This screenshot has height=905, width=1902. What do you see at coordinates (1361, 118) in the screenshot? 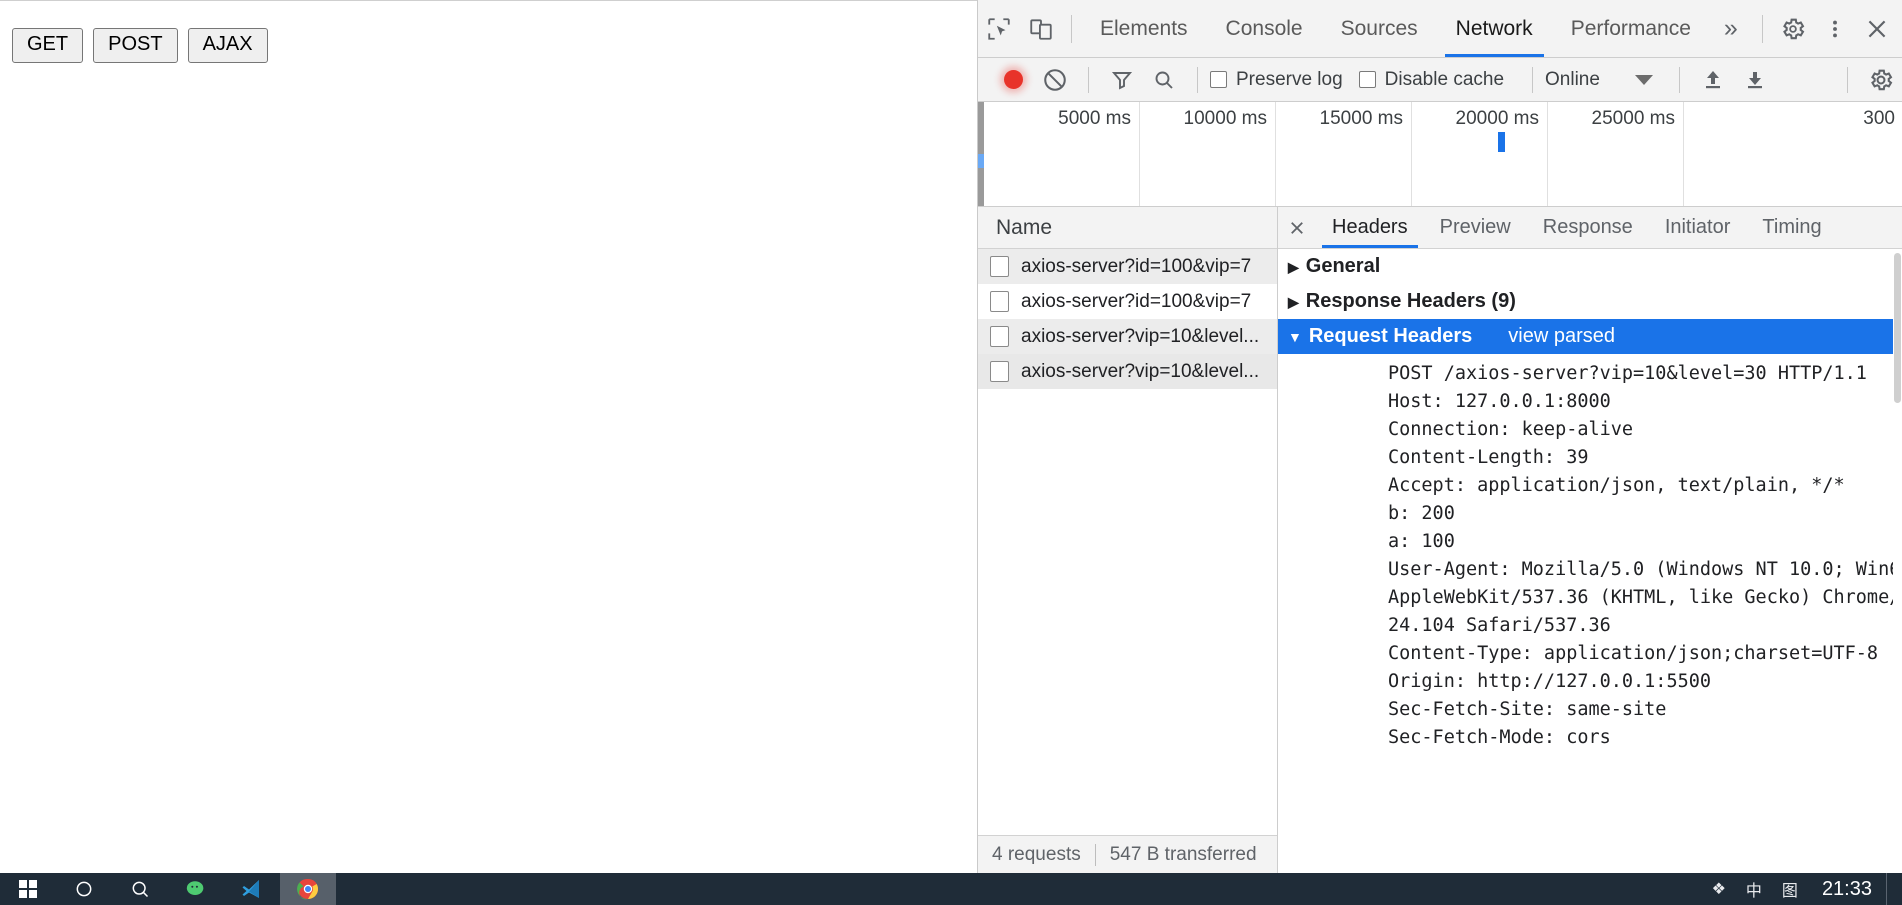
I see `overview-tick-label: 15000 ms` at bounding box center [1361, 118].